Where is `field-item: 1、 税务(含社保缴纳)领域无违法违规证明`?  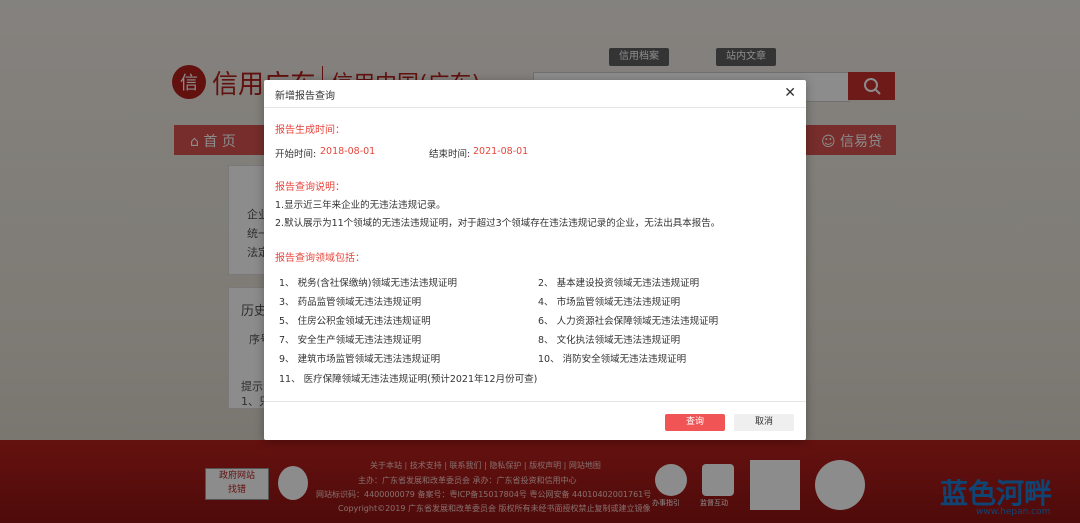 field-item: 1、 税务(含社保缴纳)领域无违法违规证明 is located at coordinates (368, 283).